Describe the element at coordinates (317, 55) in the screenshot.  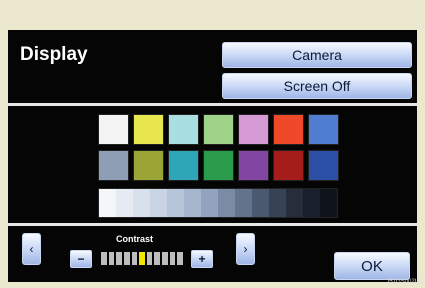
I see `camera-button: Camera` at that location.